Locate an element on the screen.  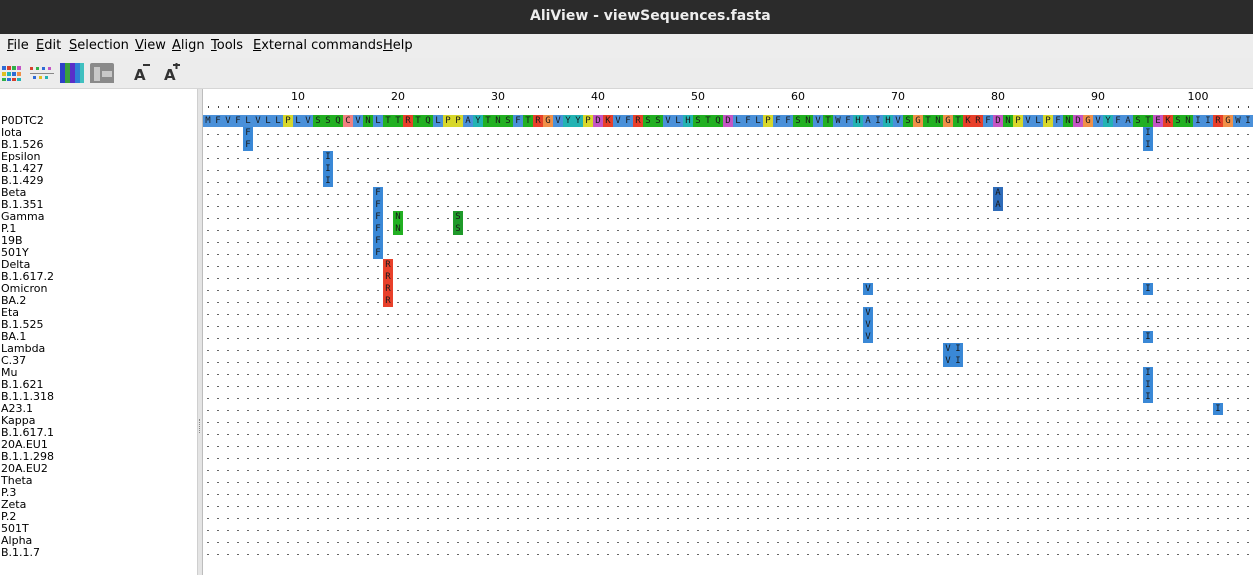
mutation-residue: A is located at coordinates (998, 205).